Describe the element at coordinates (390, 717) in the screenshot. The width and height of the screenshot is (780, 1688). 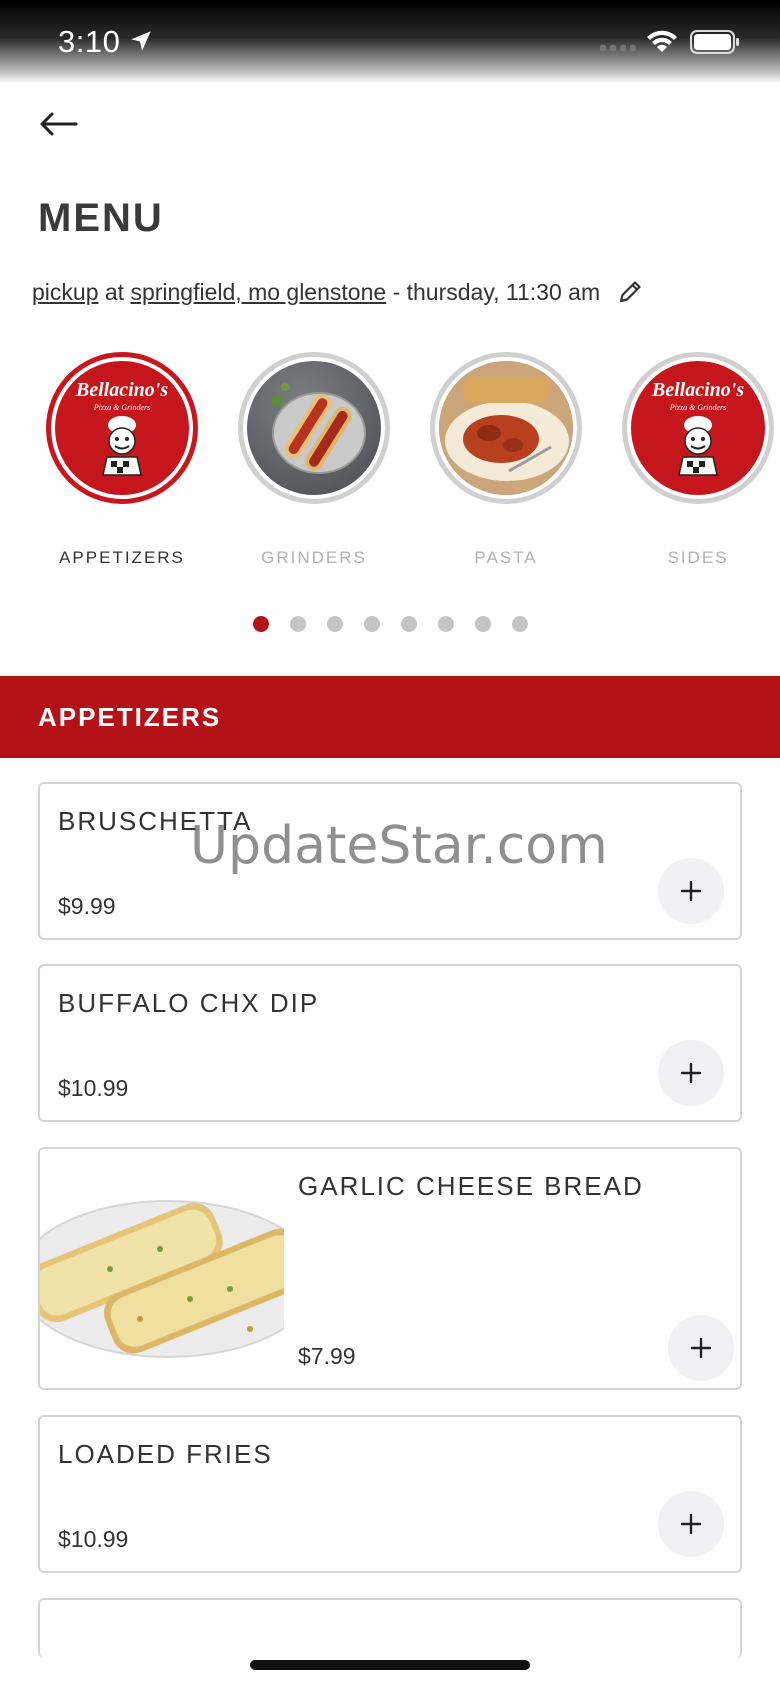
I see `section-header: APPETIZERS` at that location.